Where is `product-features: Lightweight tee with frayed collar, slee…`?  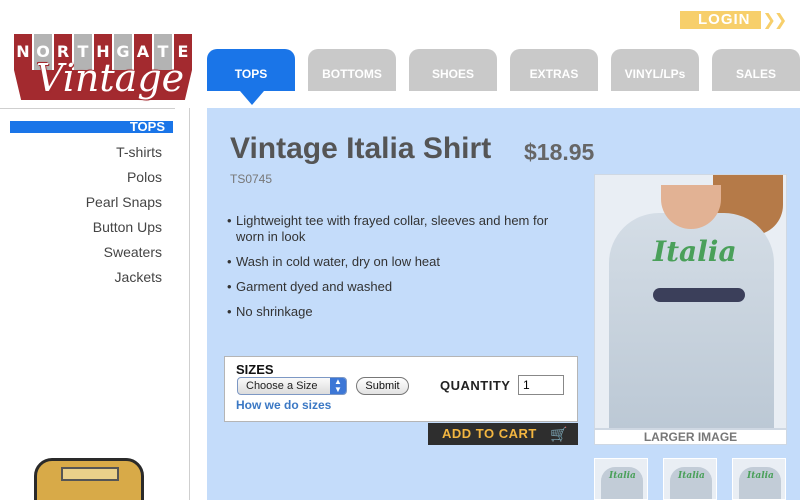
product-features: Lightweight tee with frayed collar, slee… is located at coordinates (402, 271).